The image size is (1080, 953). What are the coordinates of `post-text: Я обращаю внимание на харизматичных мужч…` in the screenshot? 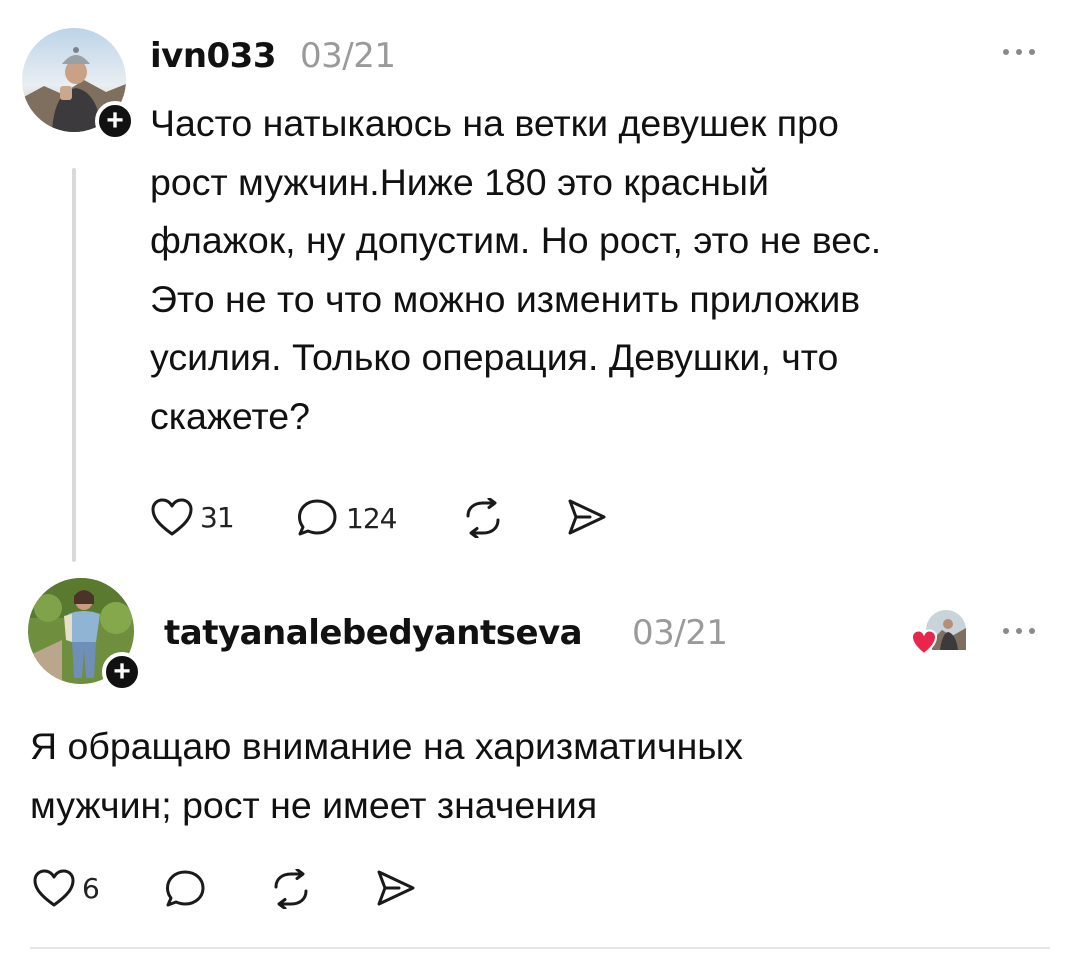 It's located at (386, 775).